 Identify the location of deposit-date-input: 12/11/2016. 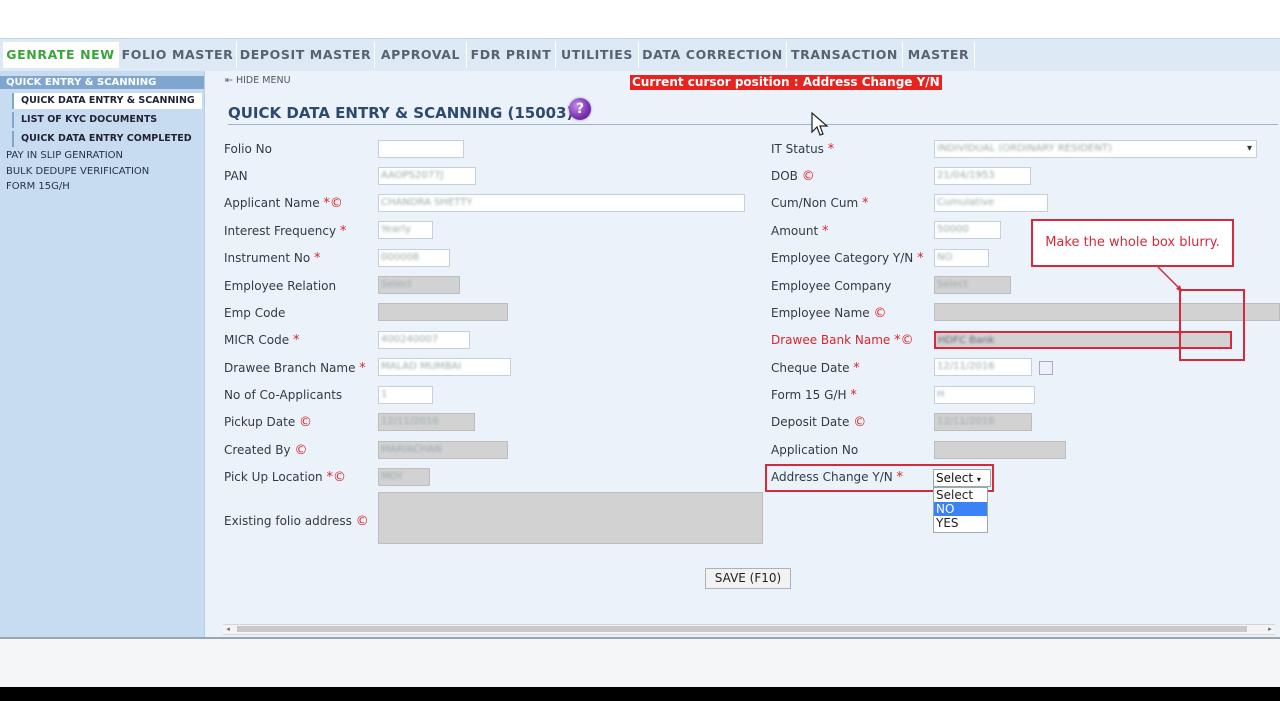
(983, 422).